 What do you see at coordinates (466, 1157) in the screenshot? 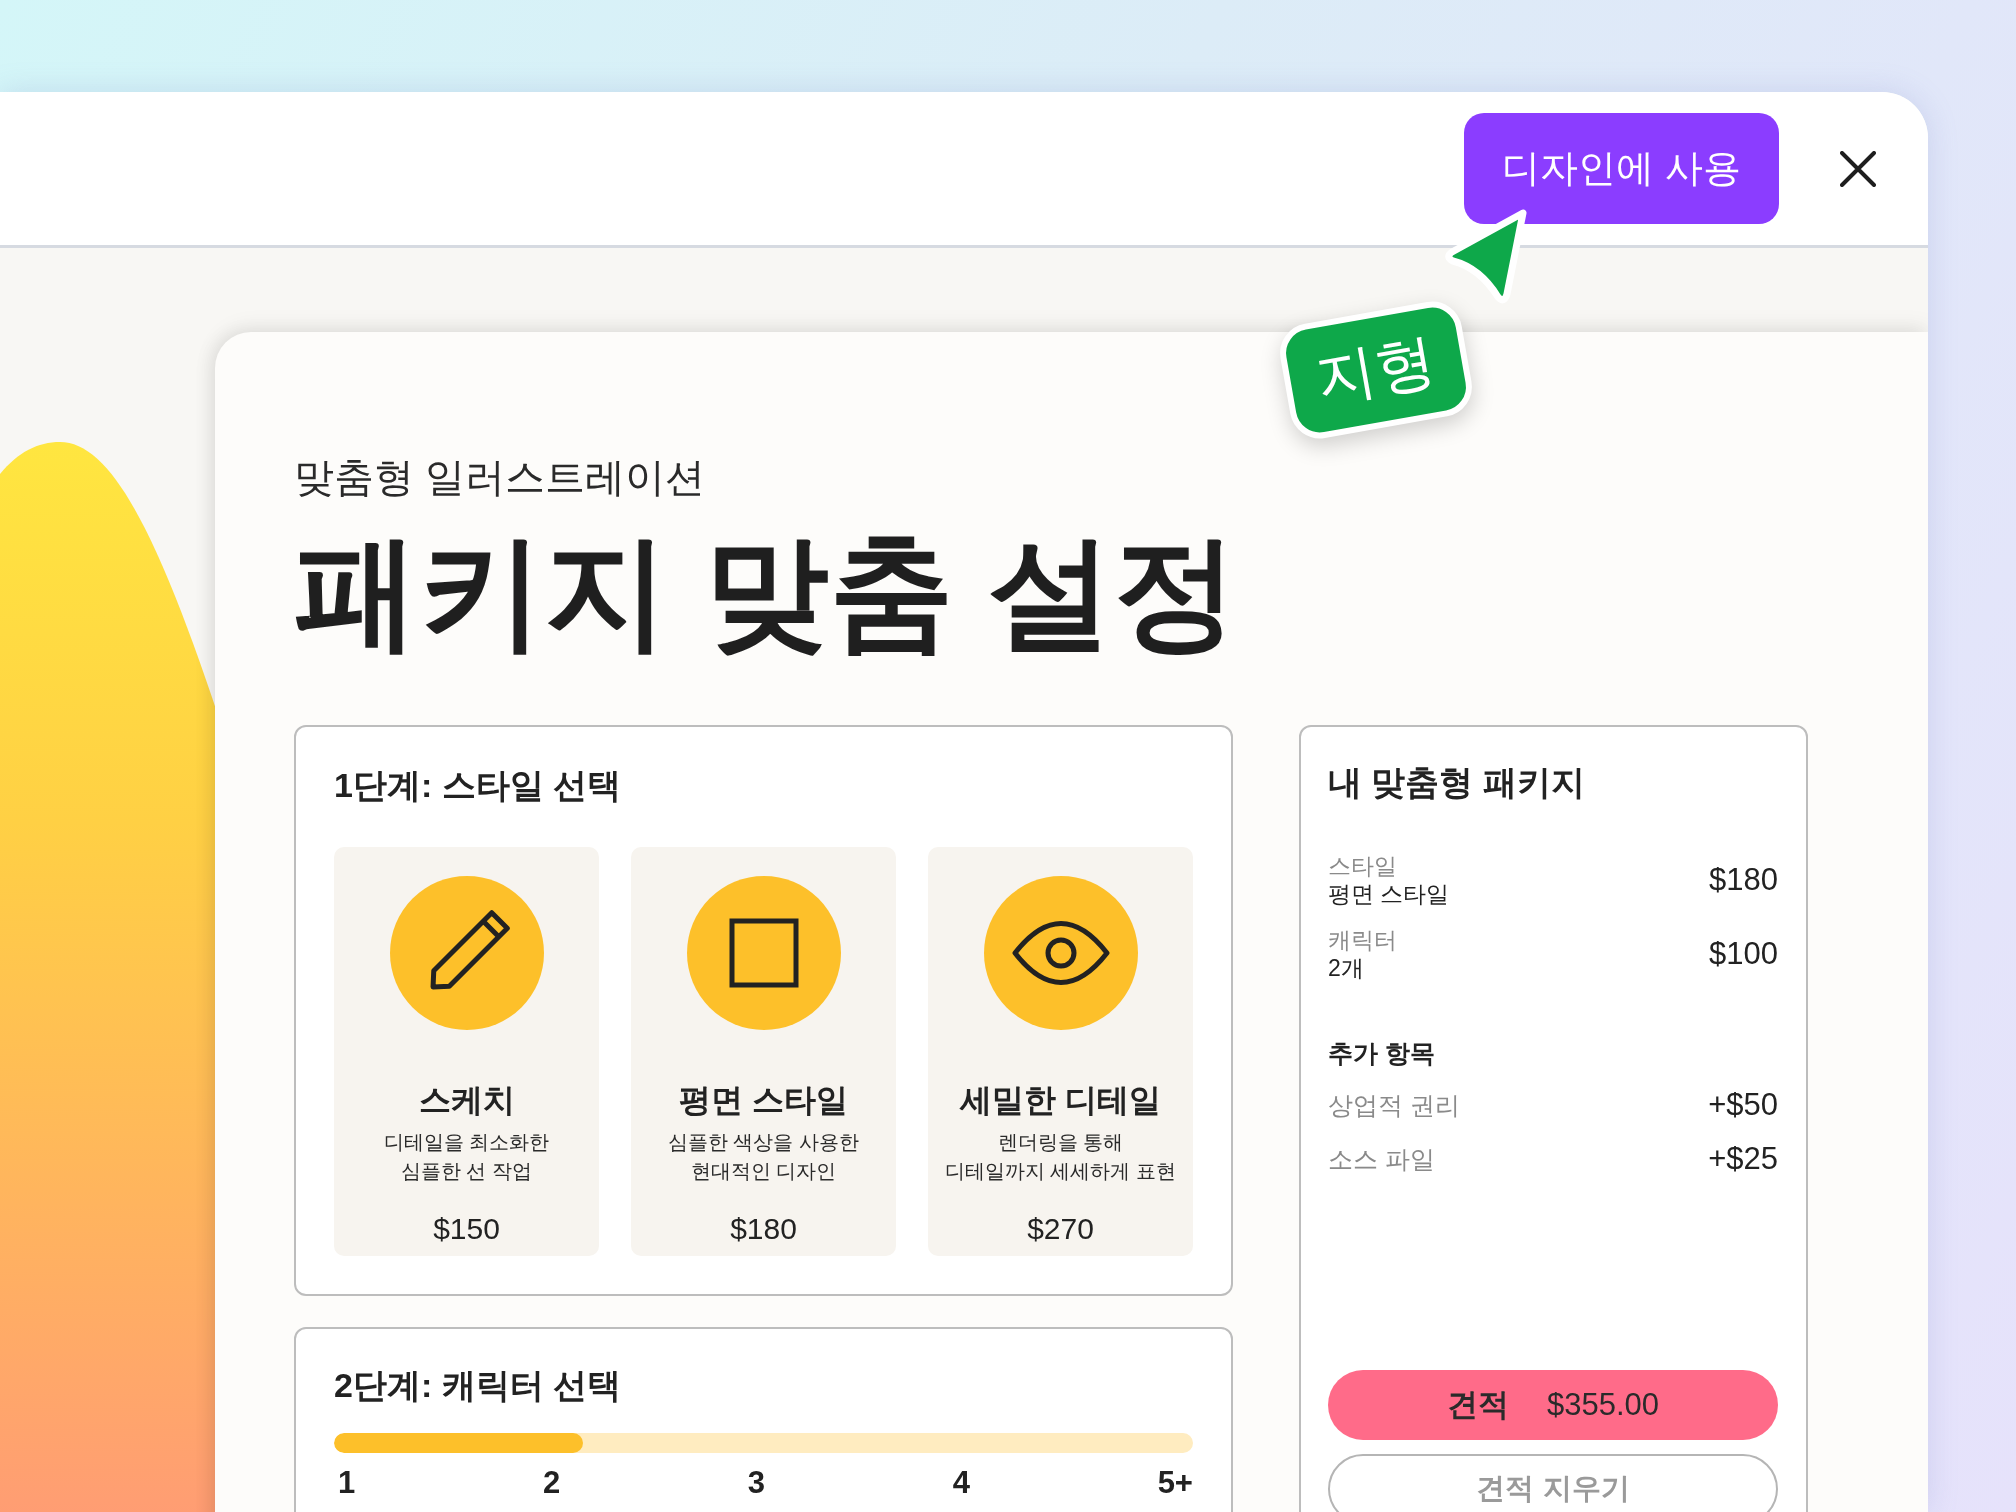
I see `option-description: 디테일을 최소화한 심플한 선 작업` at bounding box center [466, 1157].